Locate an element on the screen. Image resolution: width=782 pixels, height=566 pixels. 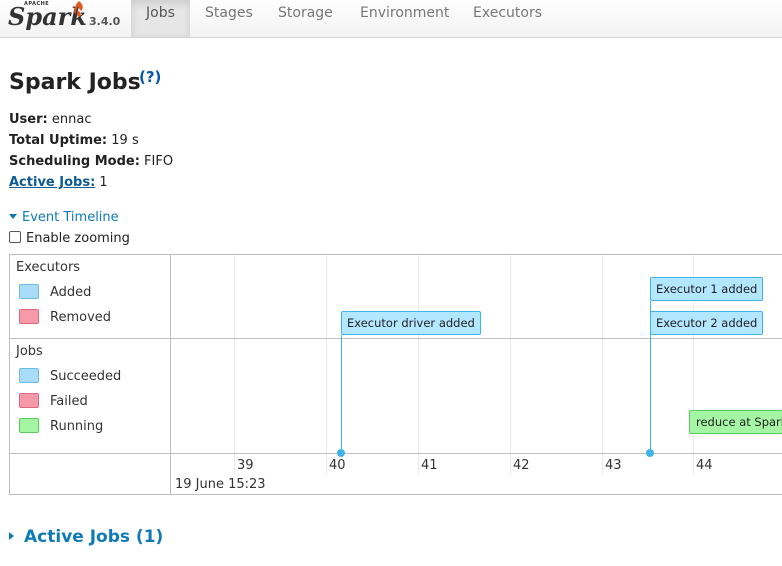
legend-executor-removed: Removed is located at coordinates (65, 317).